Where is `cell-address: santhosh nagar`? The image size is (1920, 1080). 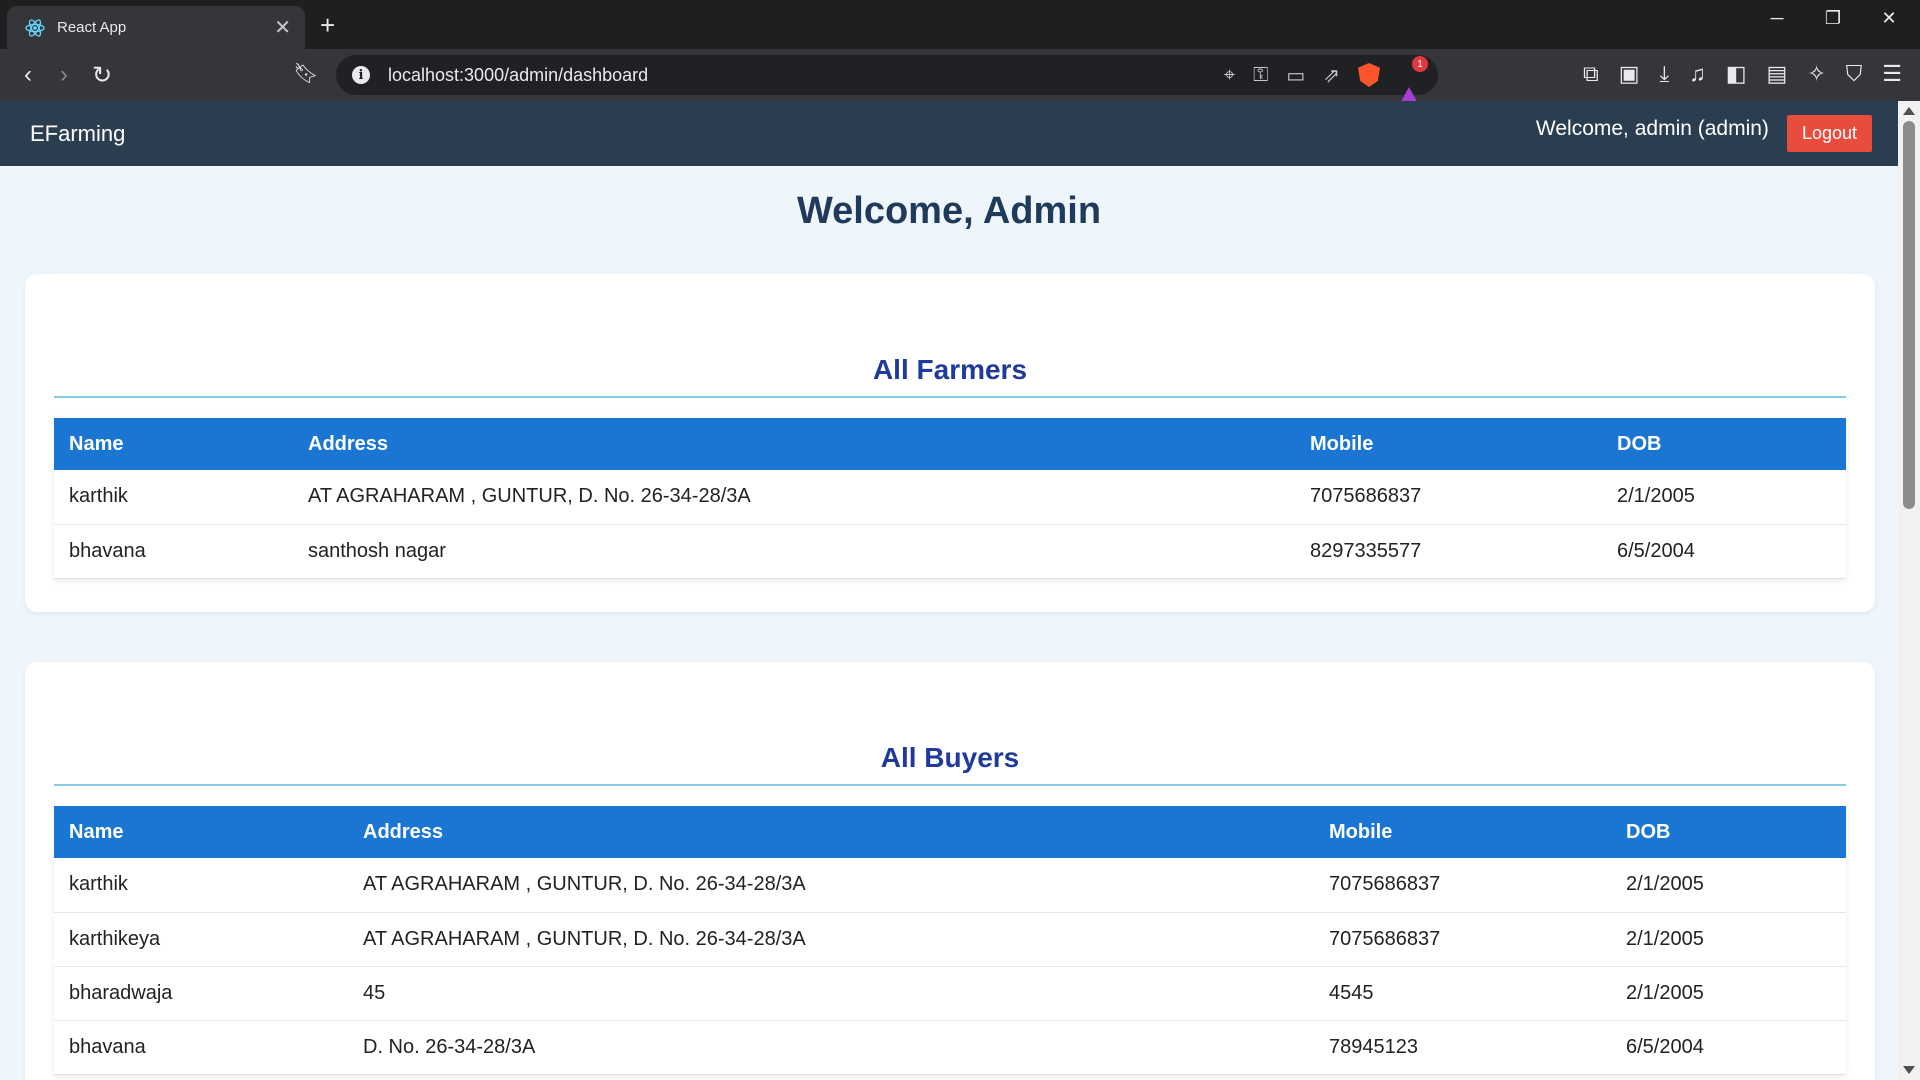 cell-address: santhosh nagar is located at coordinates (794, 551).